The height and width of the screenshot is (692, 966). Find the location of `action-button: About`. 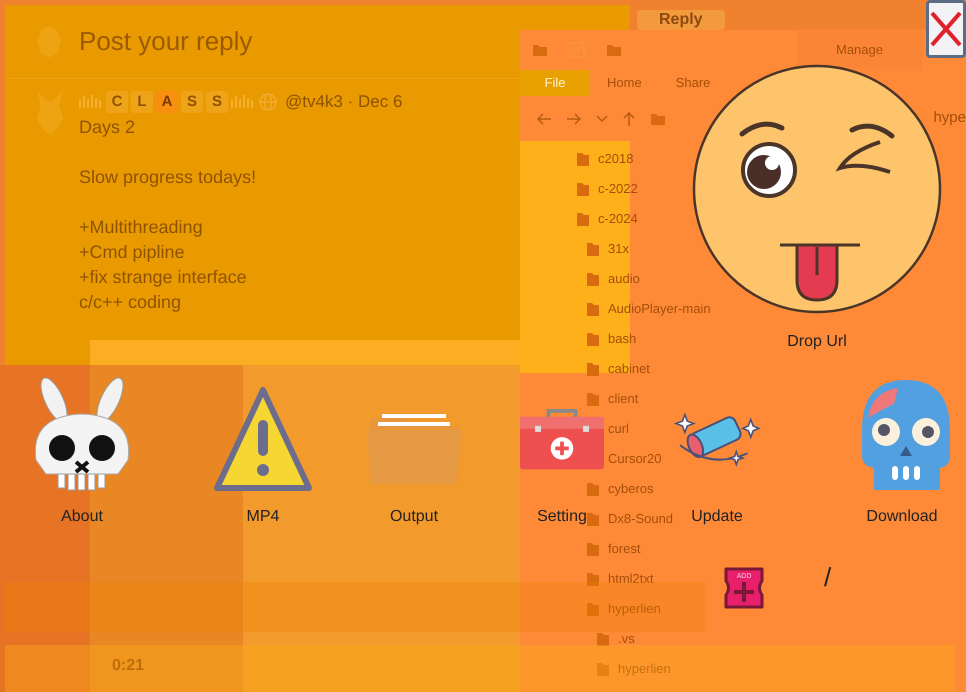

action-button: About is located at coordinates (82, 449).